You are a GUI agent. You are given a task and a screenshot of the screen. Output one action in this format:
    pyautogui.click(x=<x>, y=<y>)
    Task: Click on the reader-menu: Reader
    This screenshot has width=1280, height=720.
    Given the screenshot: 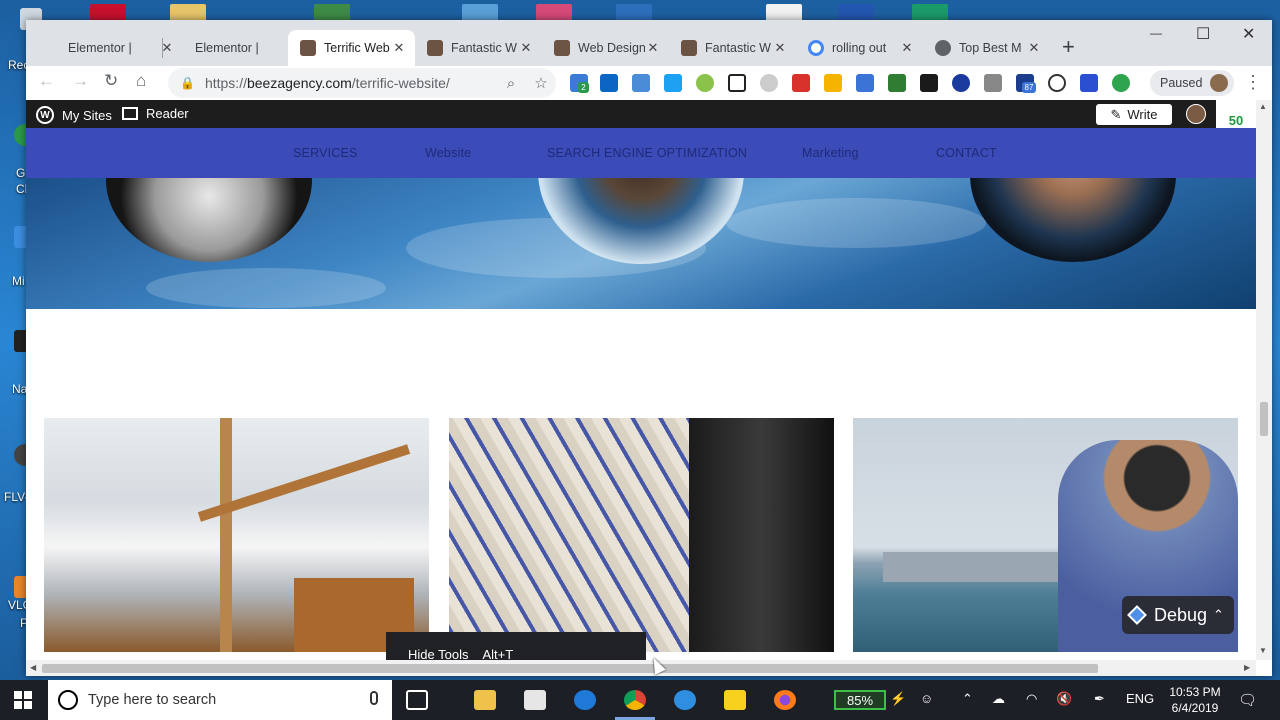 What is the action you would take?
    pyautogui.click(x=155, y=113)
    